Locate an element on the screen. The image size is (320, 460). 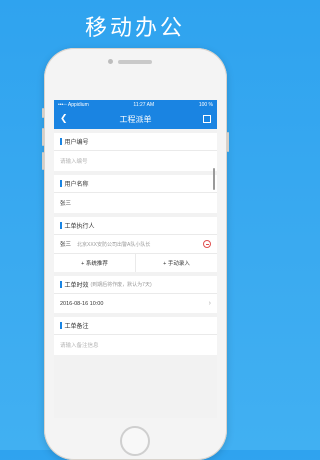
system-recommend-button: + 系统推荐 is located at coordinates (95, 263).